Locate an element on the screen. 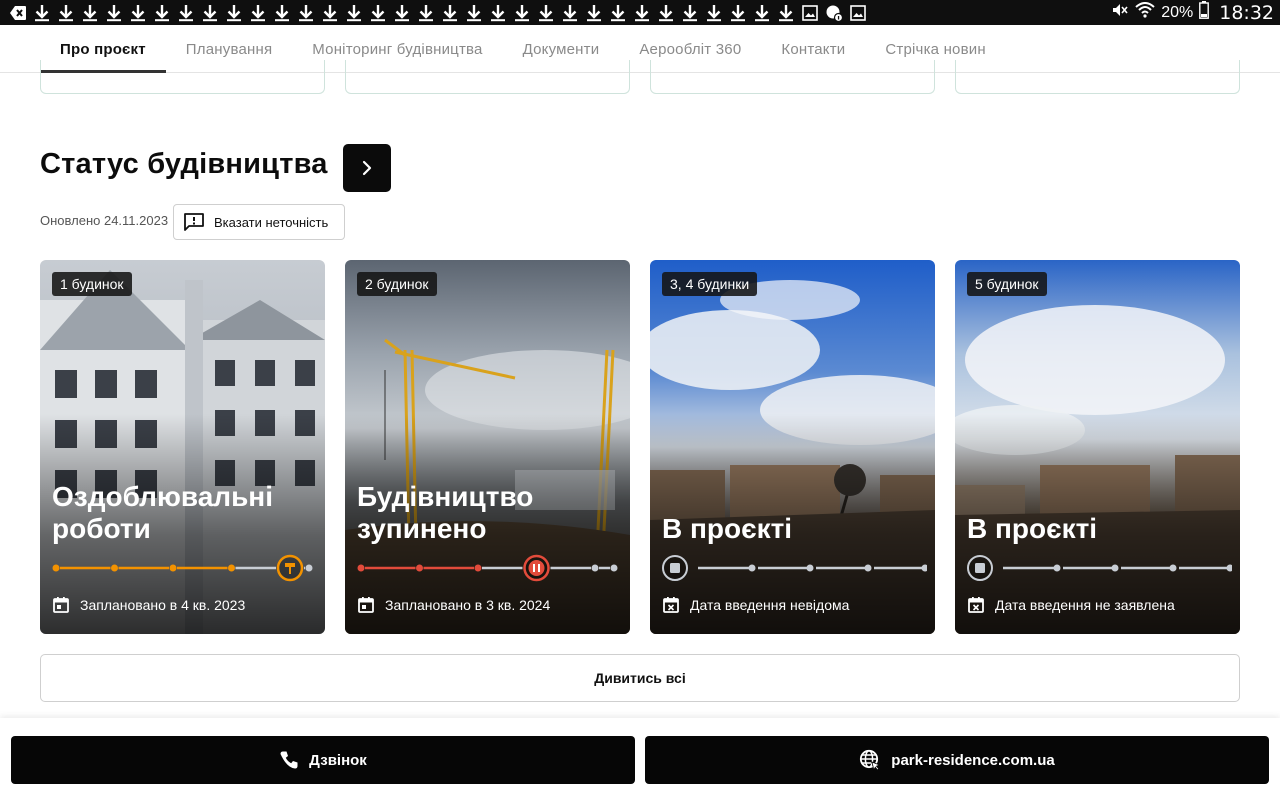 The image size is (1280, 800). back-app-icon is located at coordinates (18, 12).